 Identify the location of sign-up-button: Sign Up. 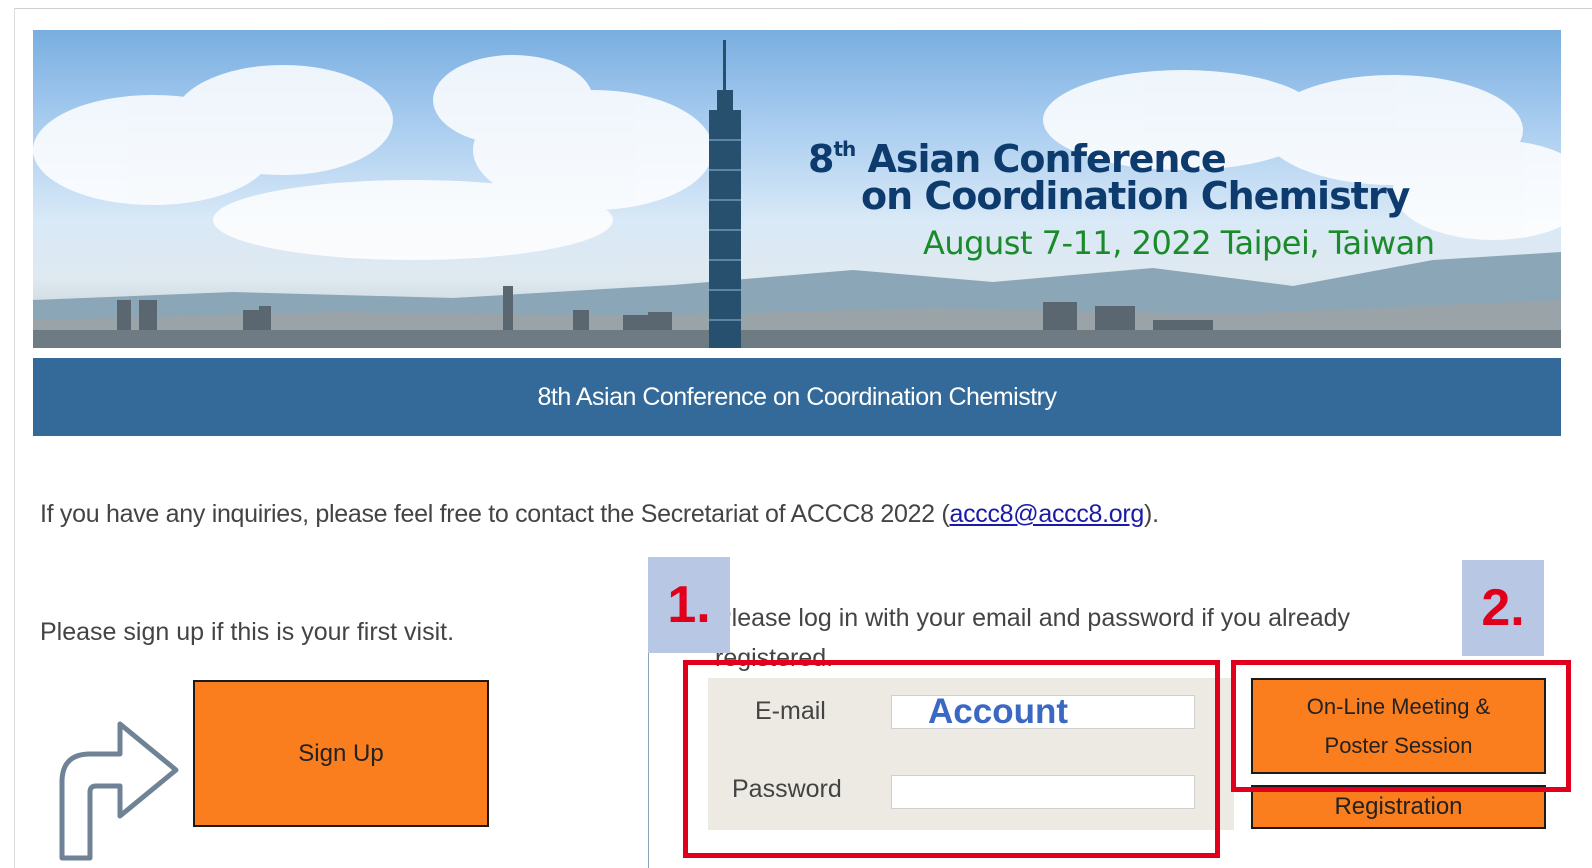
(341, 753).